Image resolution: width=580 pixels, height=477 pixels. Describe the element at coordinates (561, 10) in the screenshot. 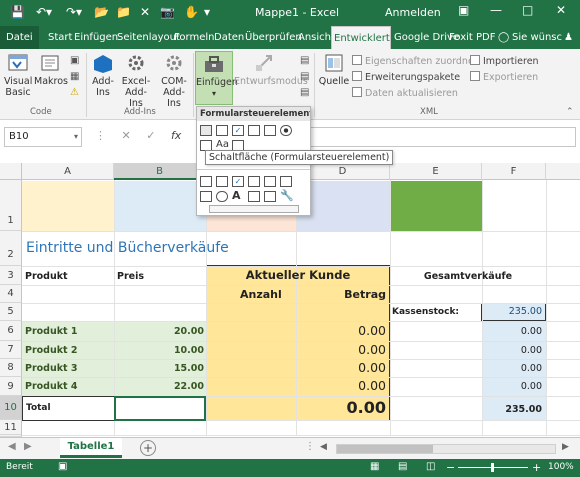

I see `close-icon: ✕` at that location.